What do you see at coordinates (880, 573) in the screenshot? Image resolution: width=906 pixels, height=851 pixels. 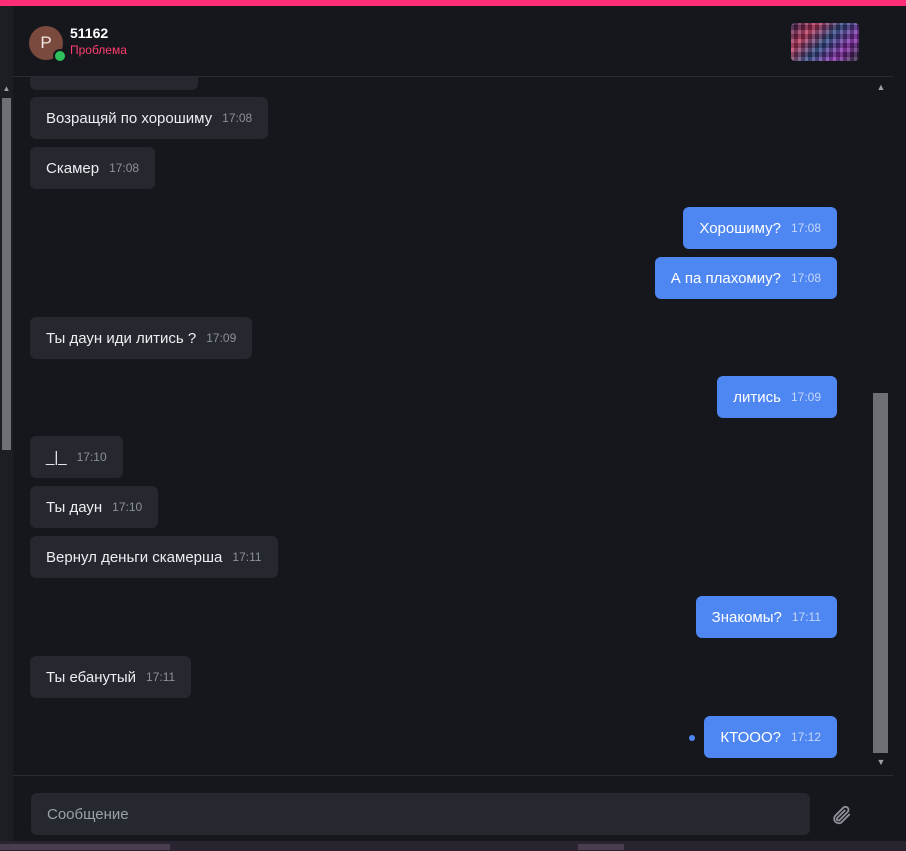 I see `message-scrollbar-thumb` at bounding box center [880, 573].